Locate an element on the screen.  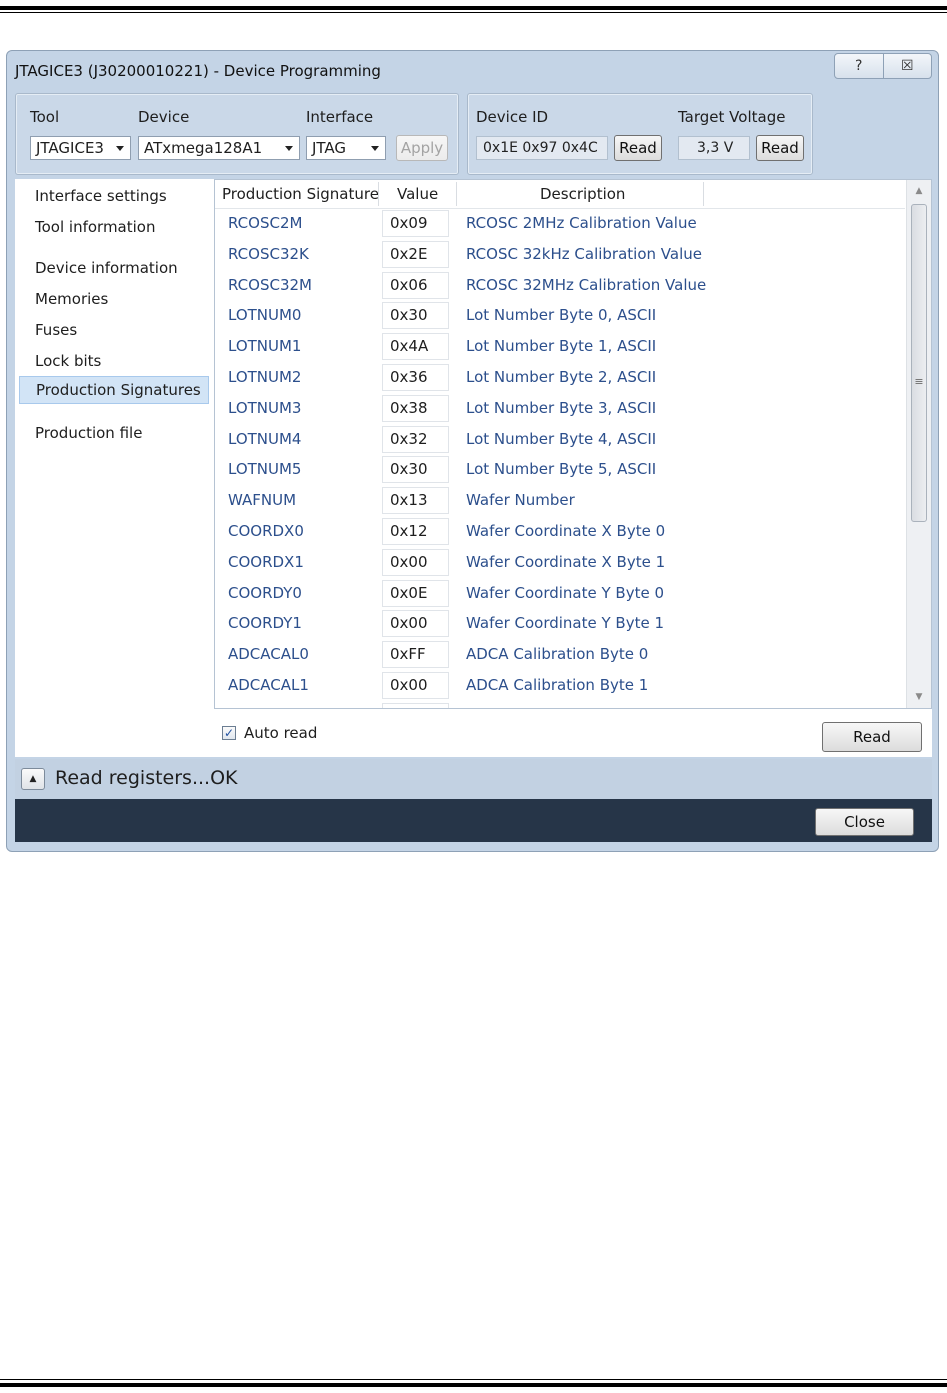
device-label: Device is located at coordinates (164, 117).